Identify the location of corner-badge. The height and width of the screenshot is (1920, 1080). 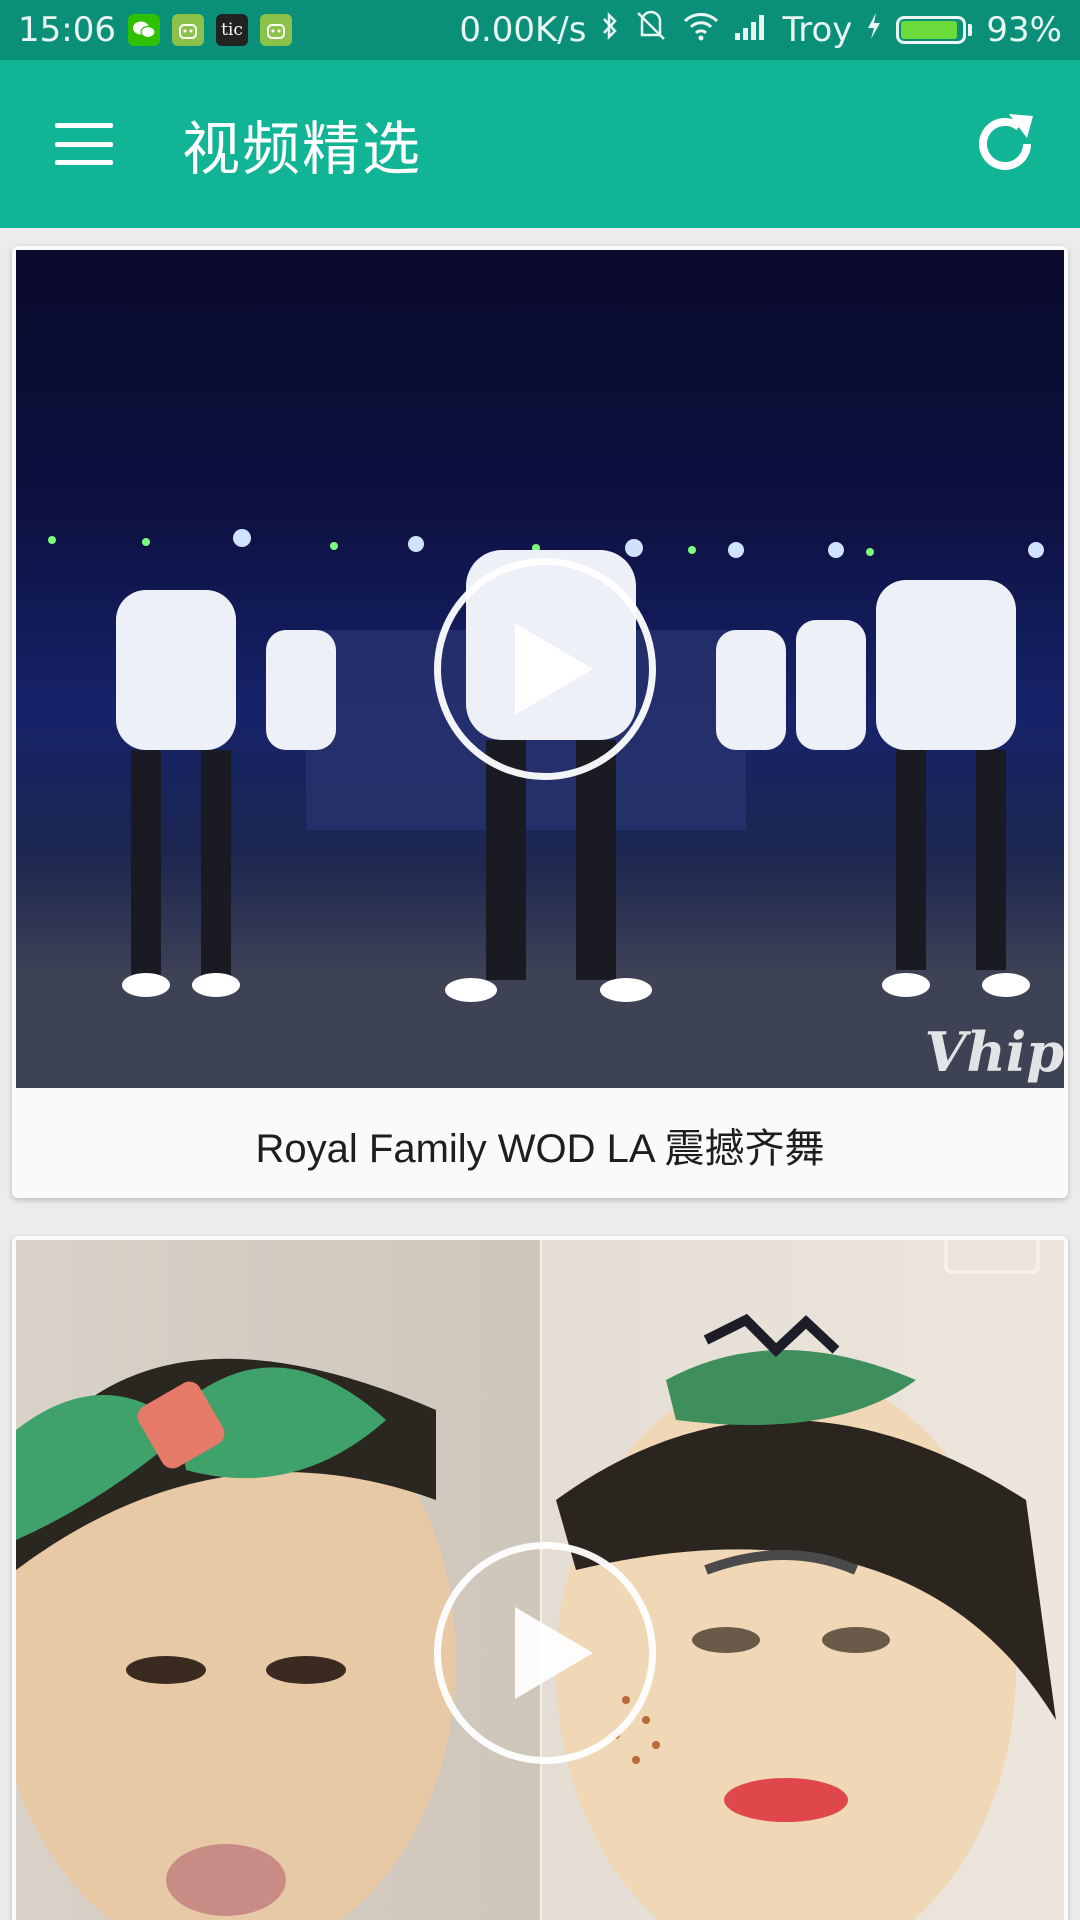
(992, 1257).